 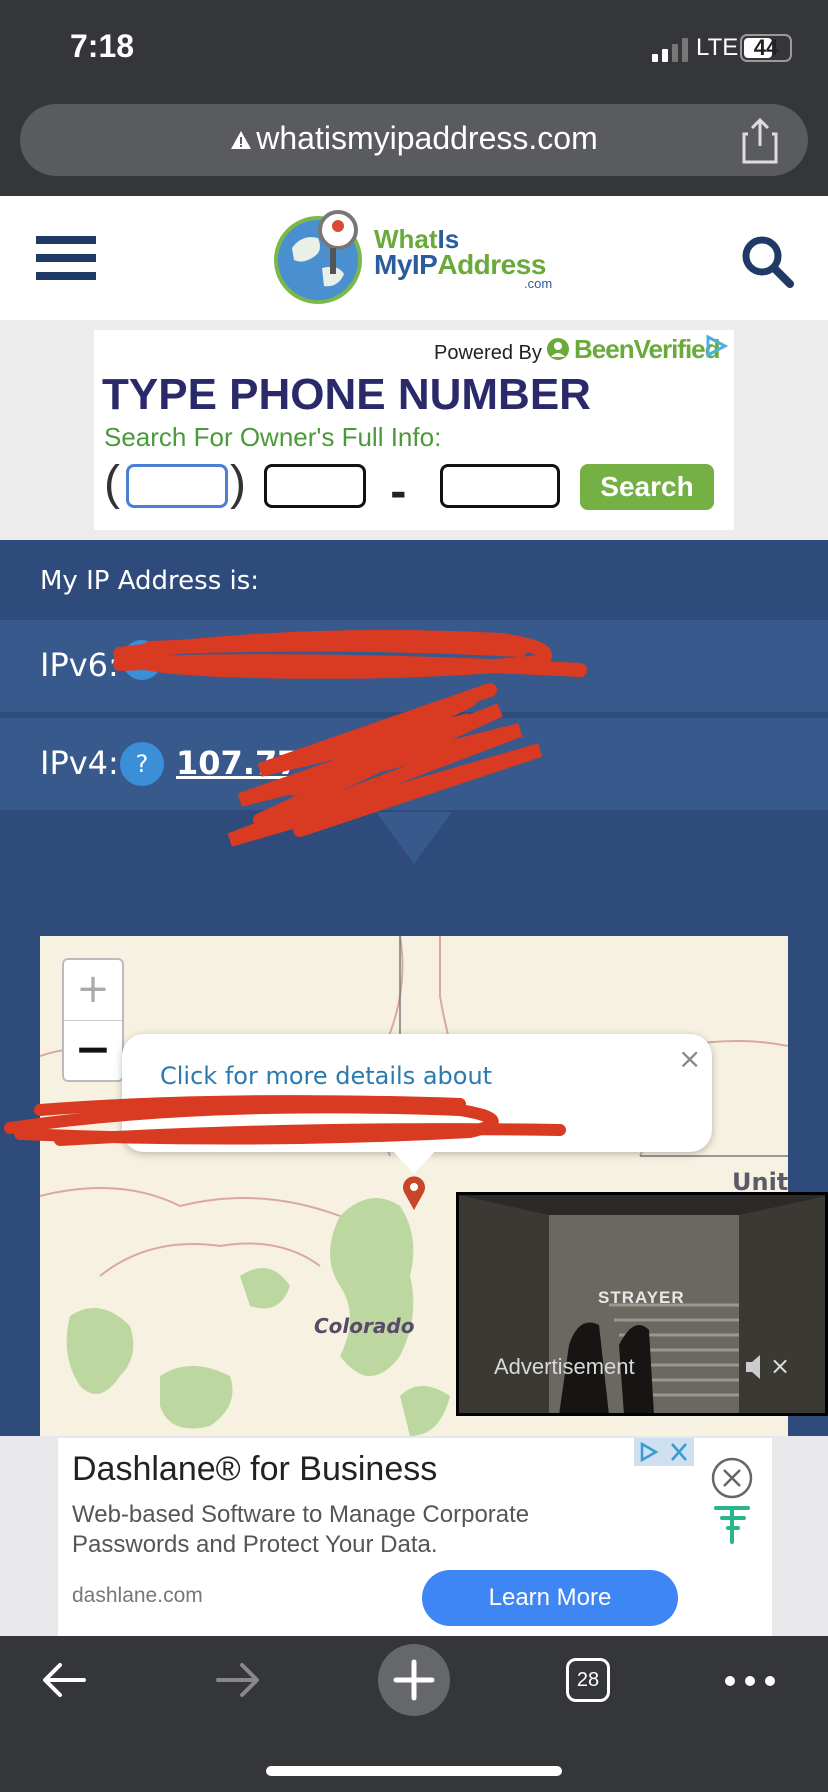 I want to click on zoom-in-button: +, so click(x=93, y=989).